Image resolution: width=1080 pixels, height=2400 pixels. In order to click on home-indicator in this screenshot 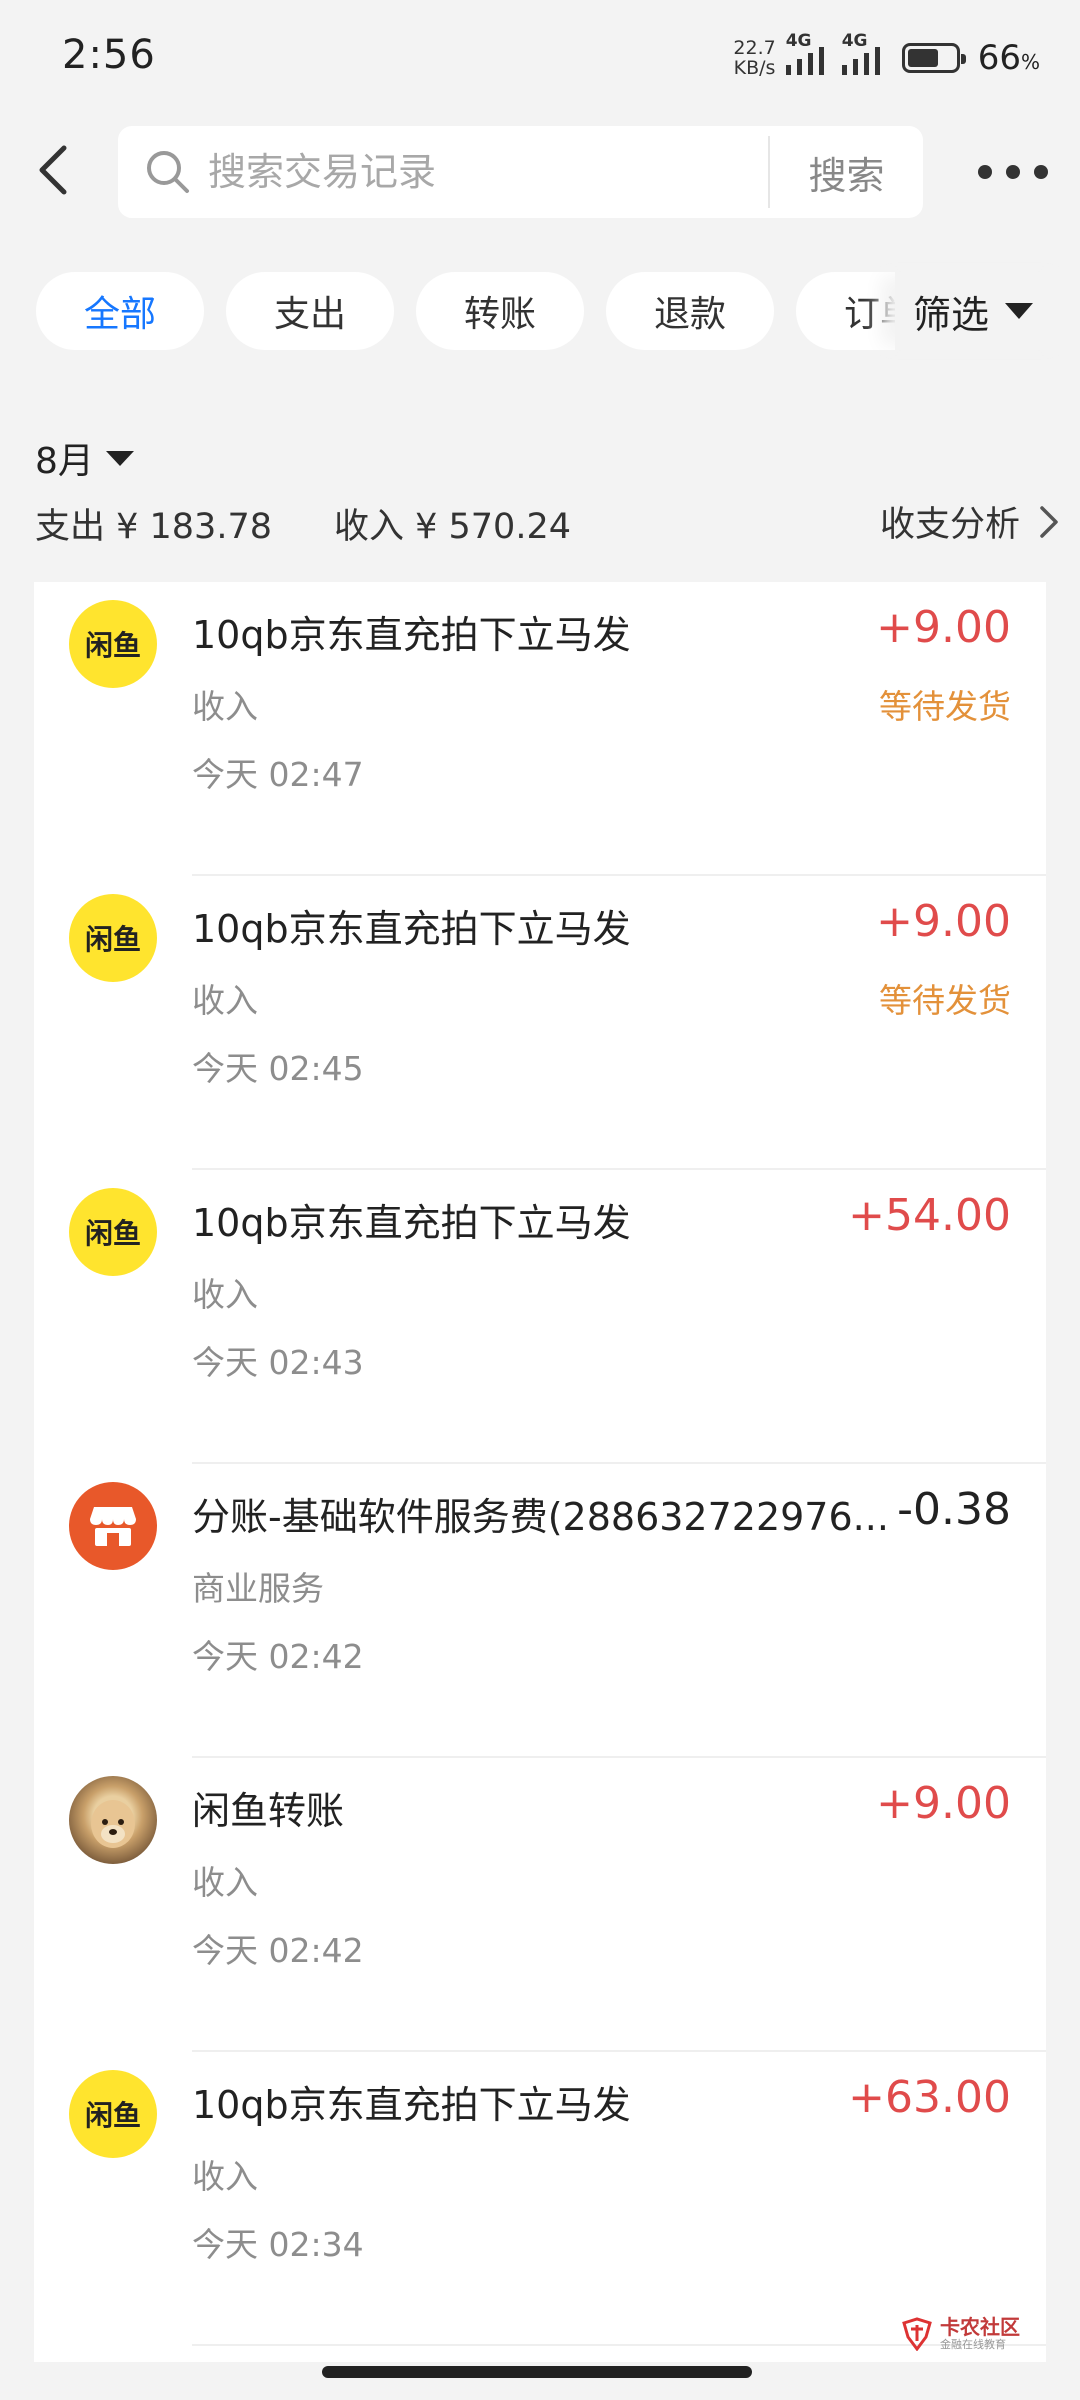, I will do `click(537, 2372)`.